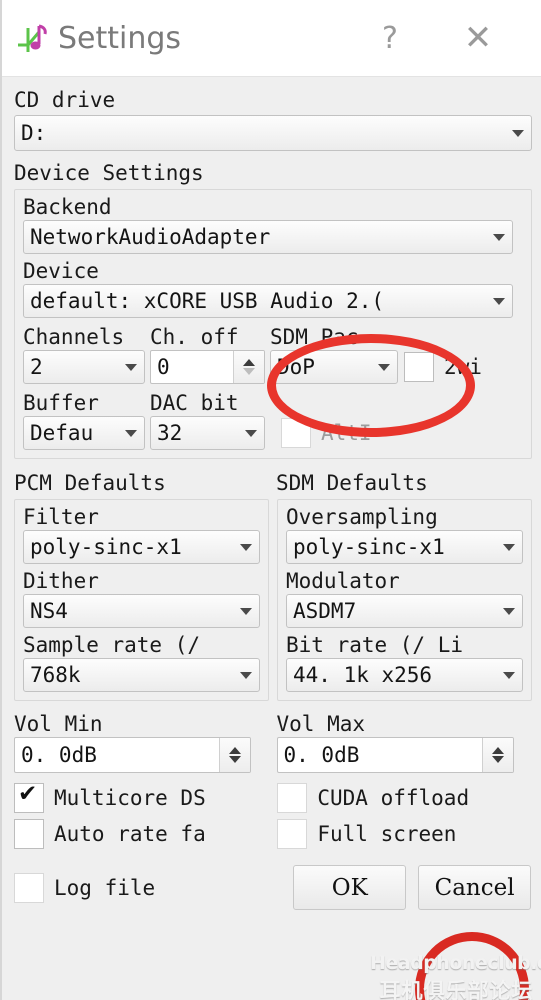 This screenshot has height=1000, width=541. I want to click on backend-select: NetworkAudioAdapter, so click(268, 237).